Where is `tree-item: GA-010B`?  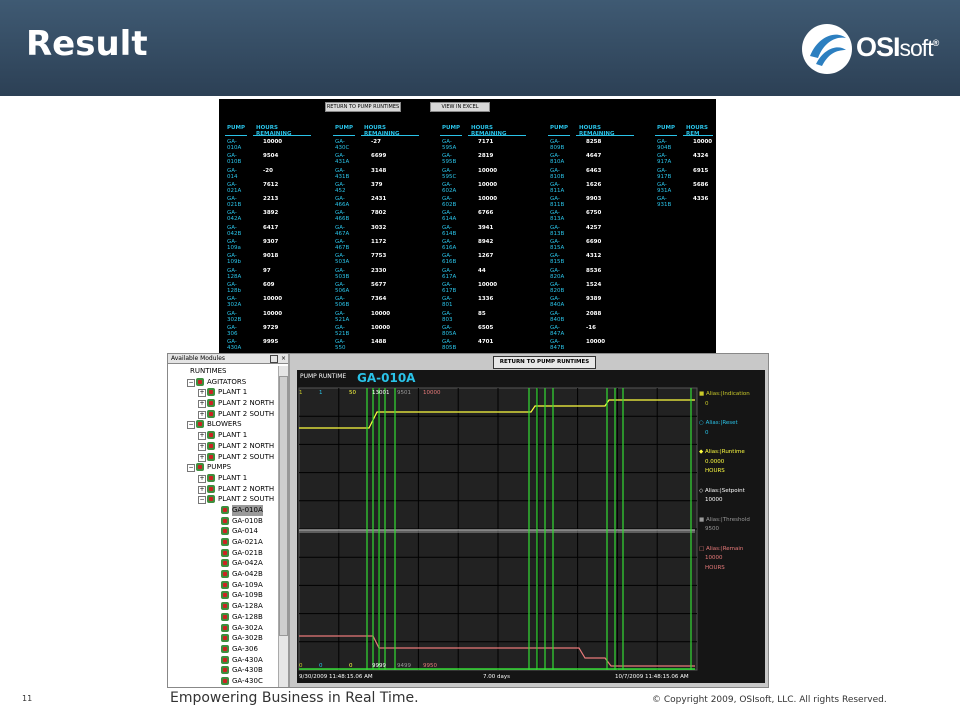
tree-item: GA-010B is located at coordinates (223, 521).